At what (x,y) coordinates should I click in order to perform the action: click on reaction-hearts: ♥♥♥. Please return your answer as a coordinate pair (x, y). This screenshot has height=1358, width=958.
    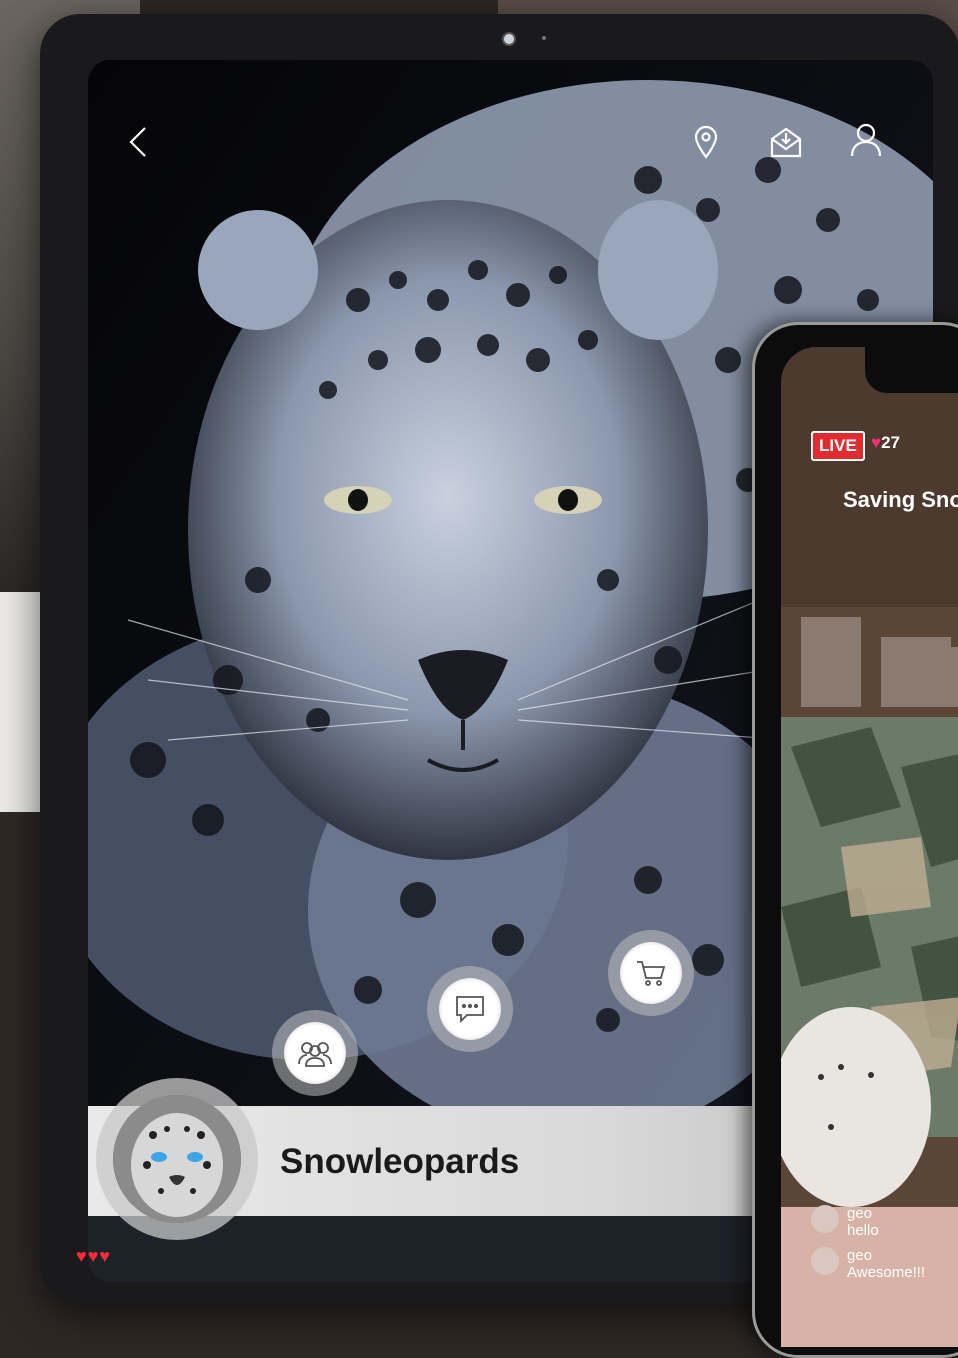
    Looking at the image, I should click on (94, 1256).